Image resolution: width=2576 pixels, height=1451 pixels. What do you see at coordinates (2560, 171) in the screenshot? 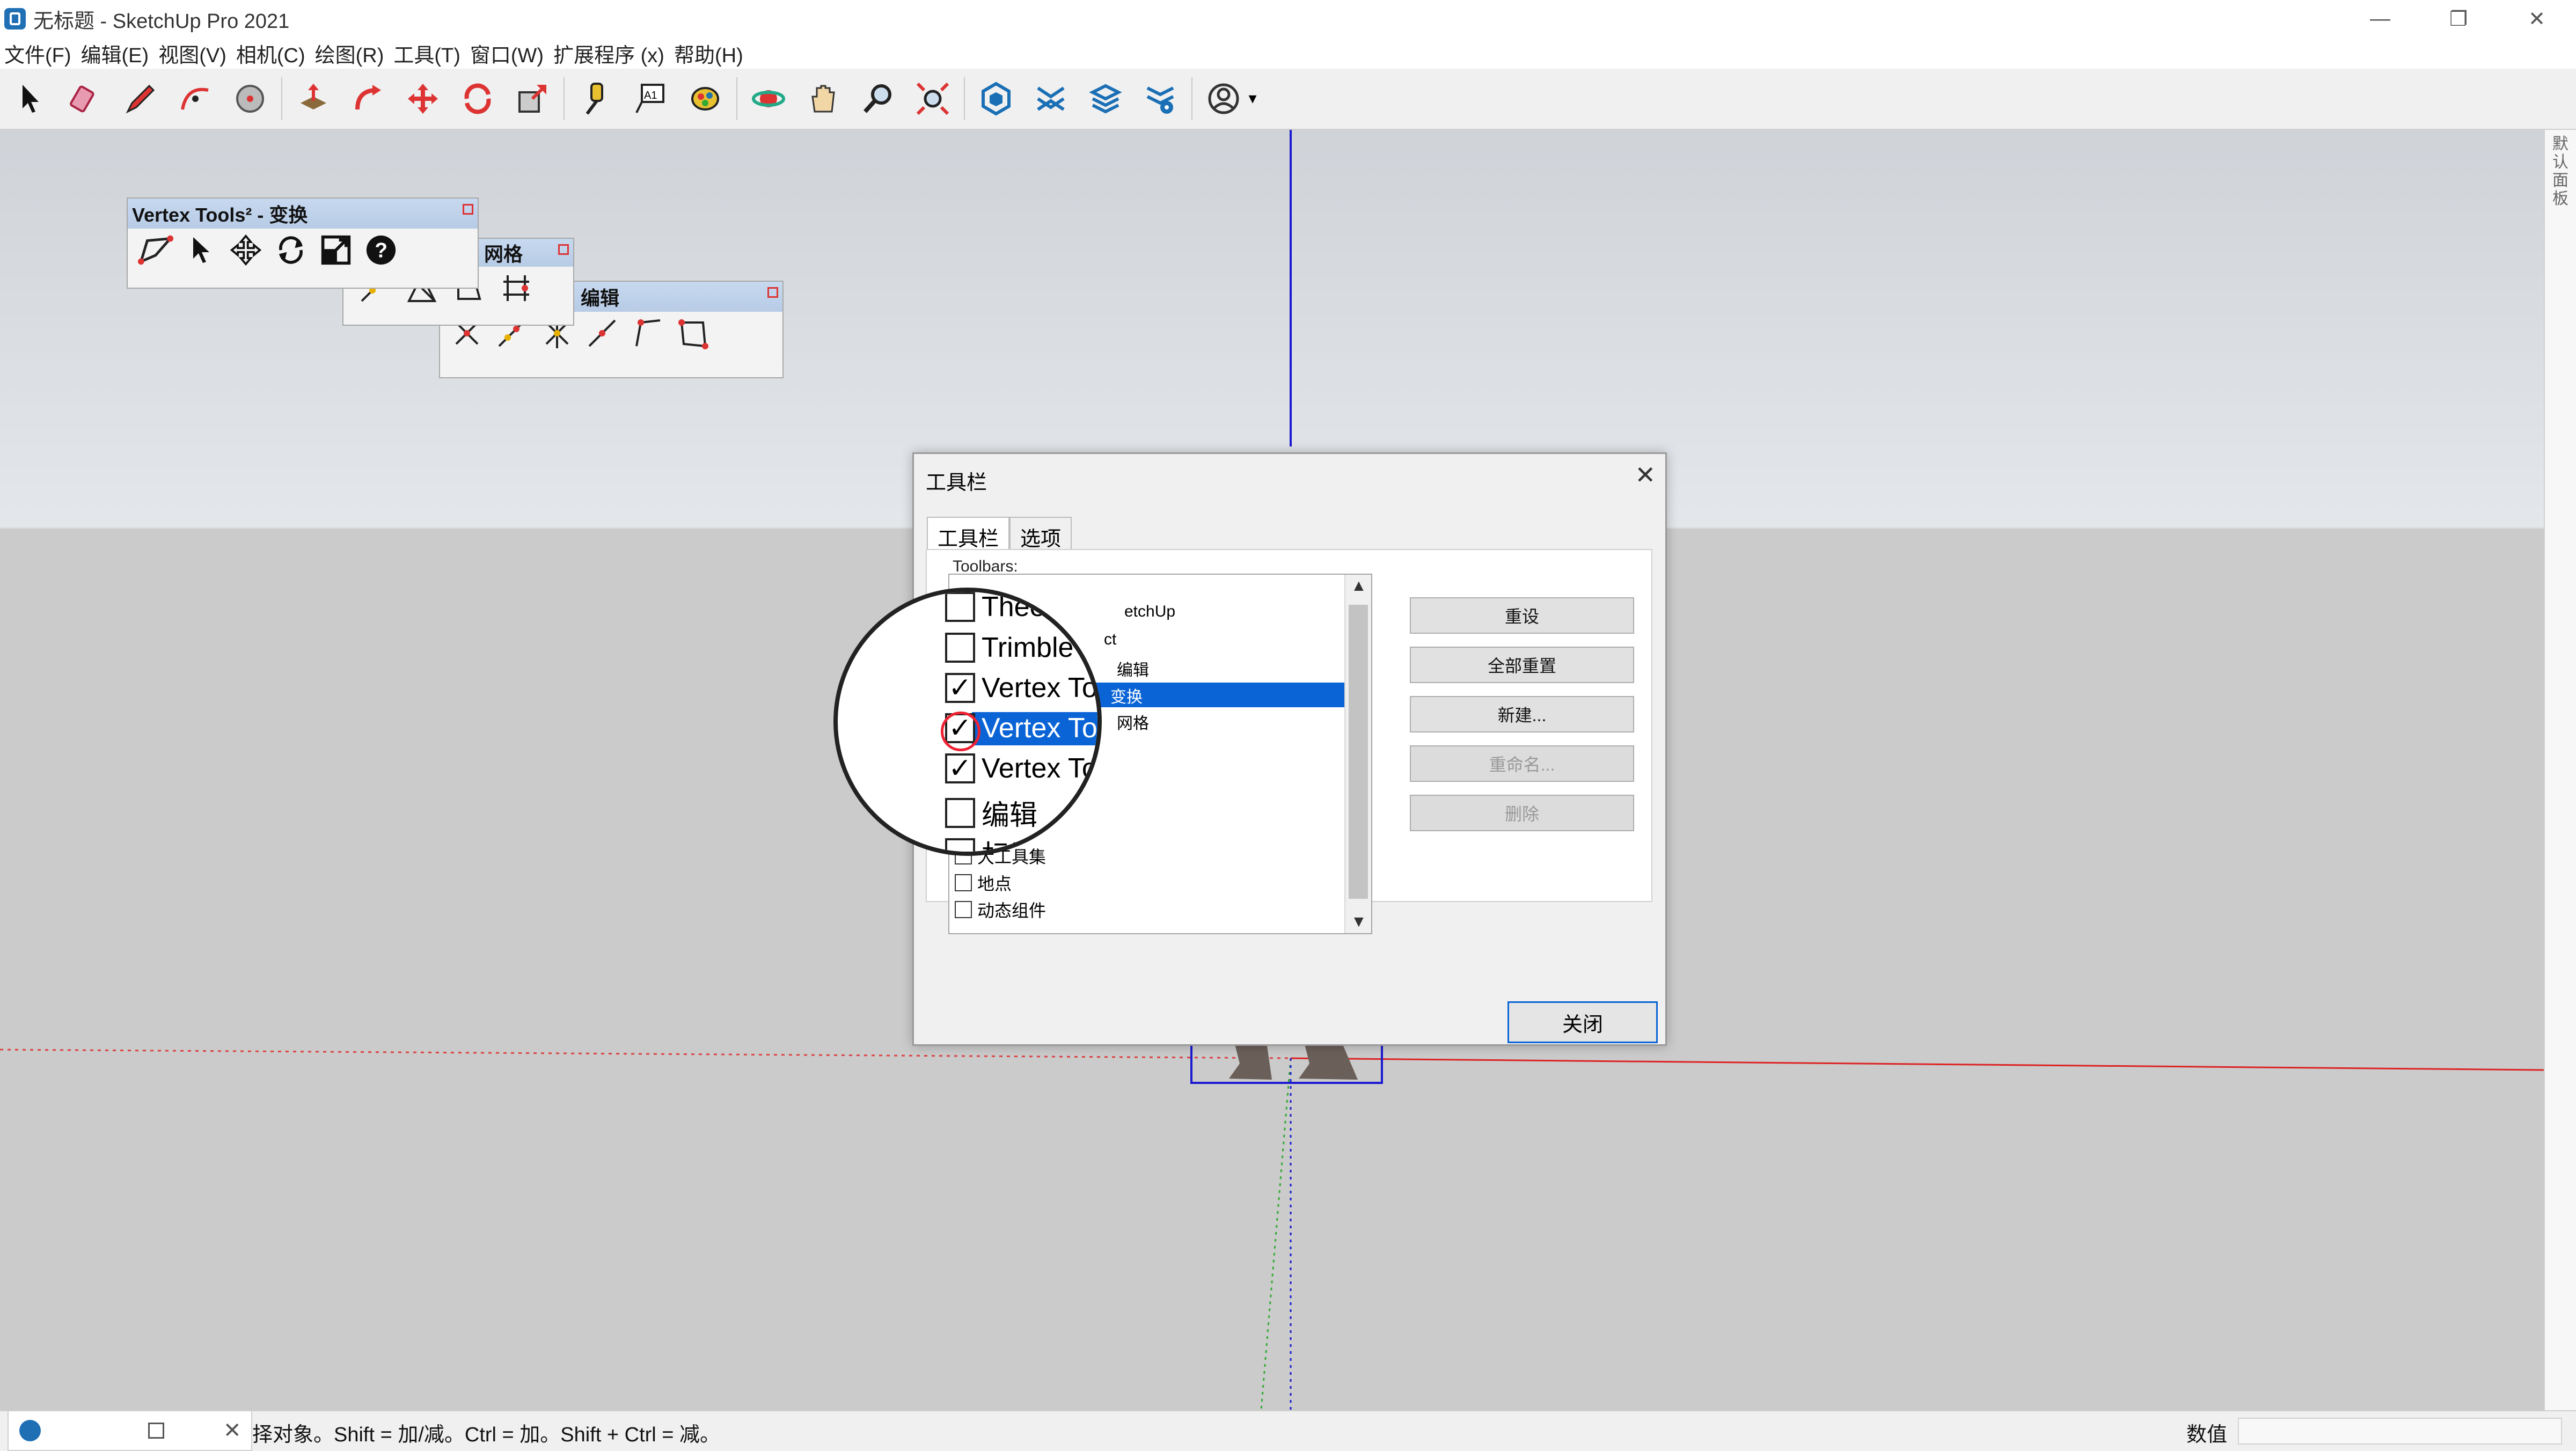
I see `default-tray-label: 默认面板` at bounding box center [2560, 171].